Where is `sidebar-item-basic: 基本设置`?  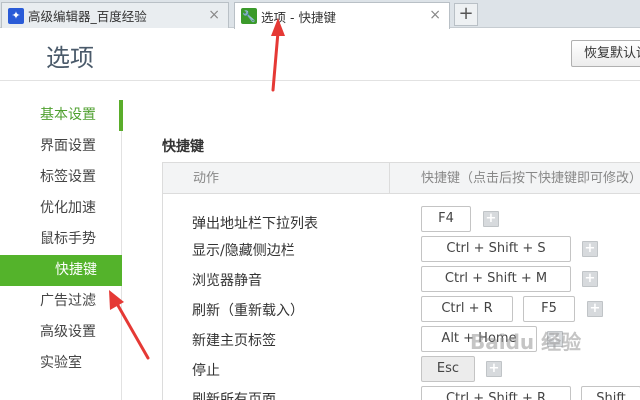
sidebar-item-basic: 基本设置 is located at coordinates (61, 115).